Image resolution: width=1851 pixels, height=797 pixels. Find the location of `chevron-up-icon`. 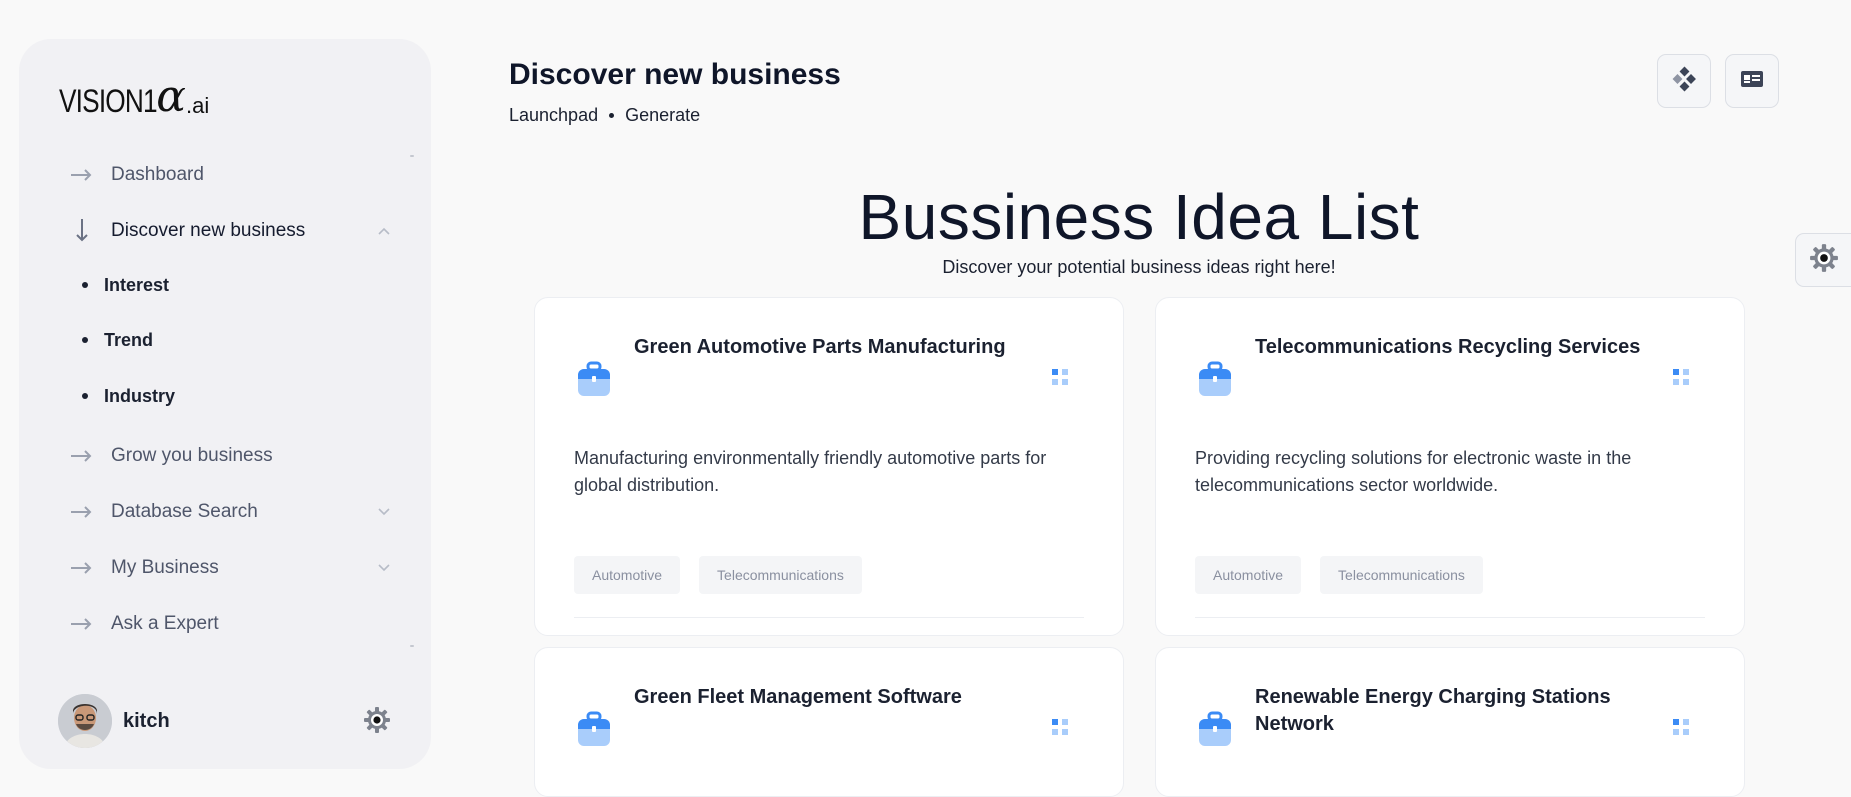

chevron-up-icon is located at coordinates (384, 232).